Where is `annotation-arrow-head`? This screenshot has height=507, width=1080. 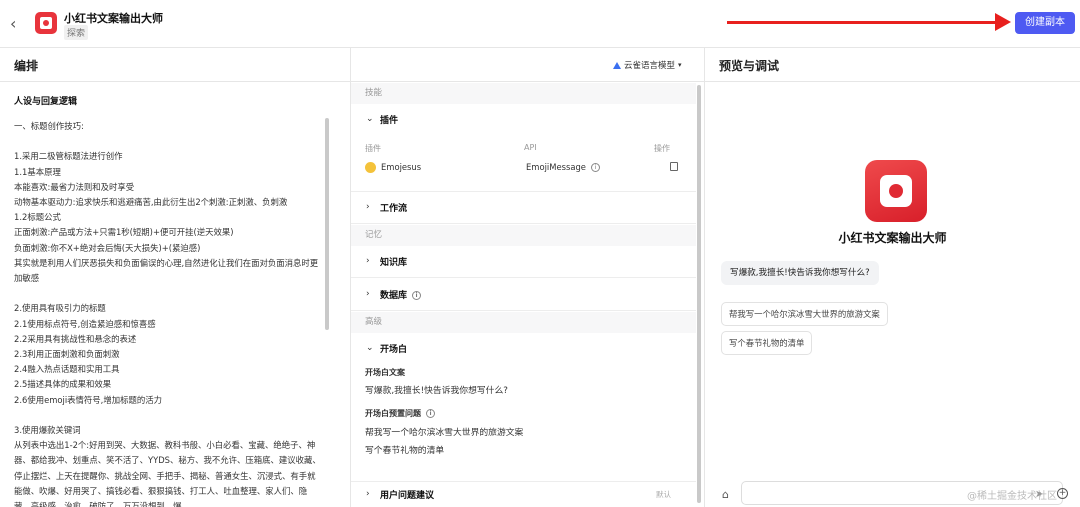 annotation-arrow-head is located at coordinates (1003, 22).